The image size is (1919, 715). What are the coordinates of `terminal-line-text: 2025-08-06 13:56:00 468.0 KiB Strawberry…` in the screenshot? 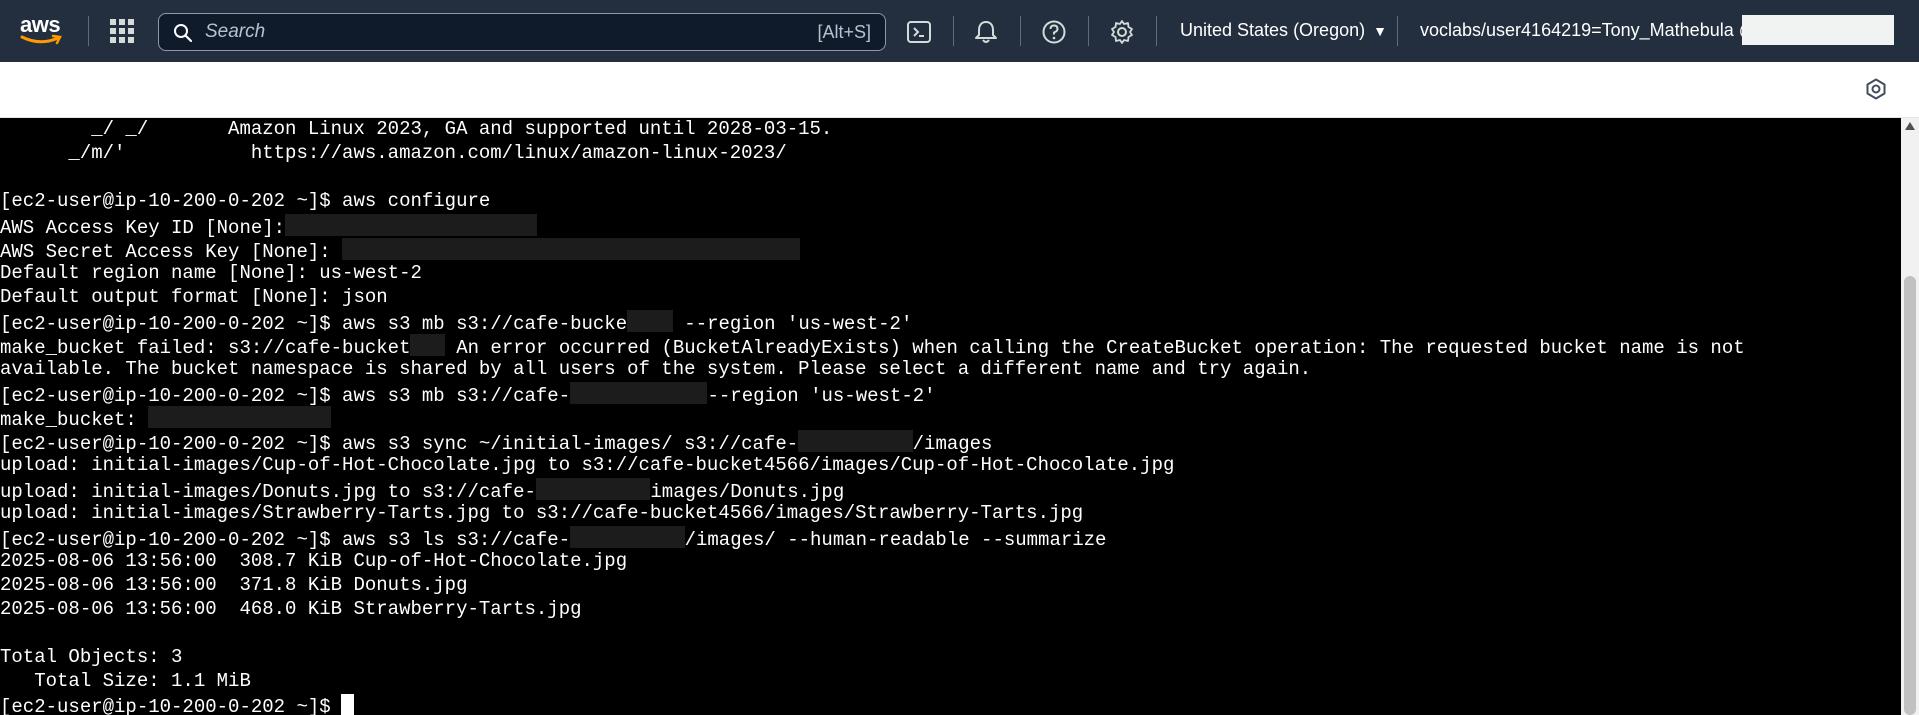 It's located at (291, 609).